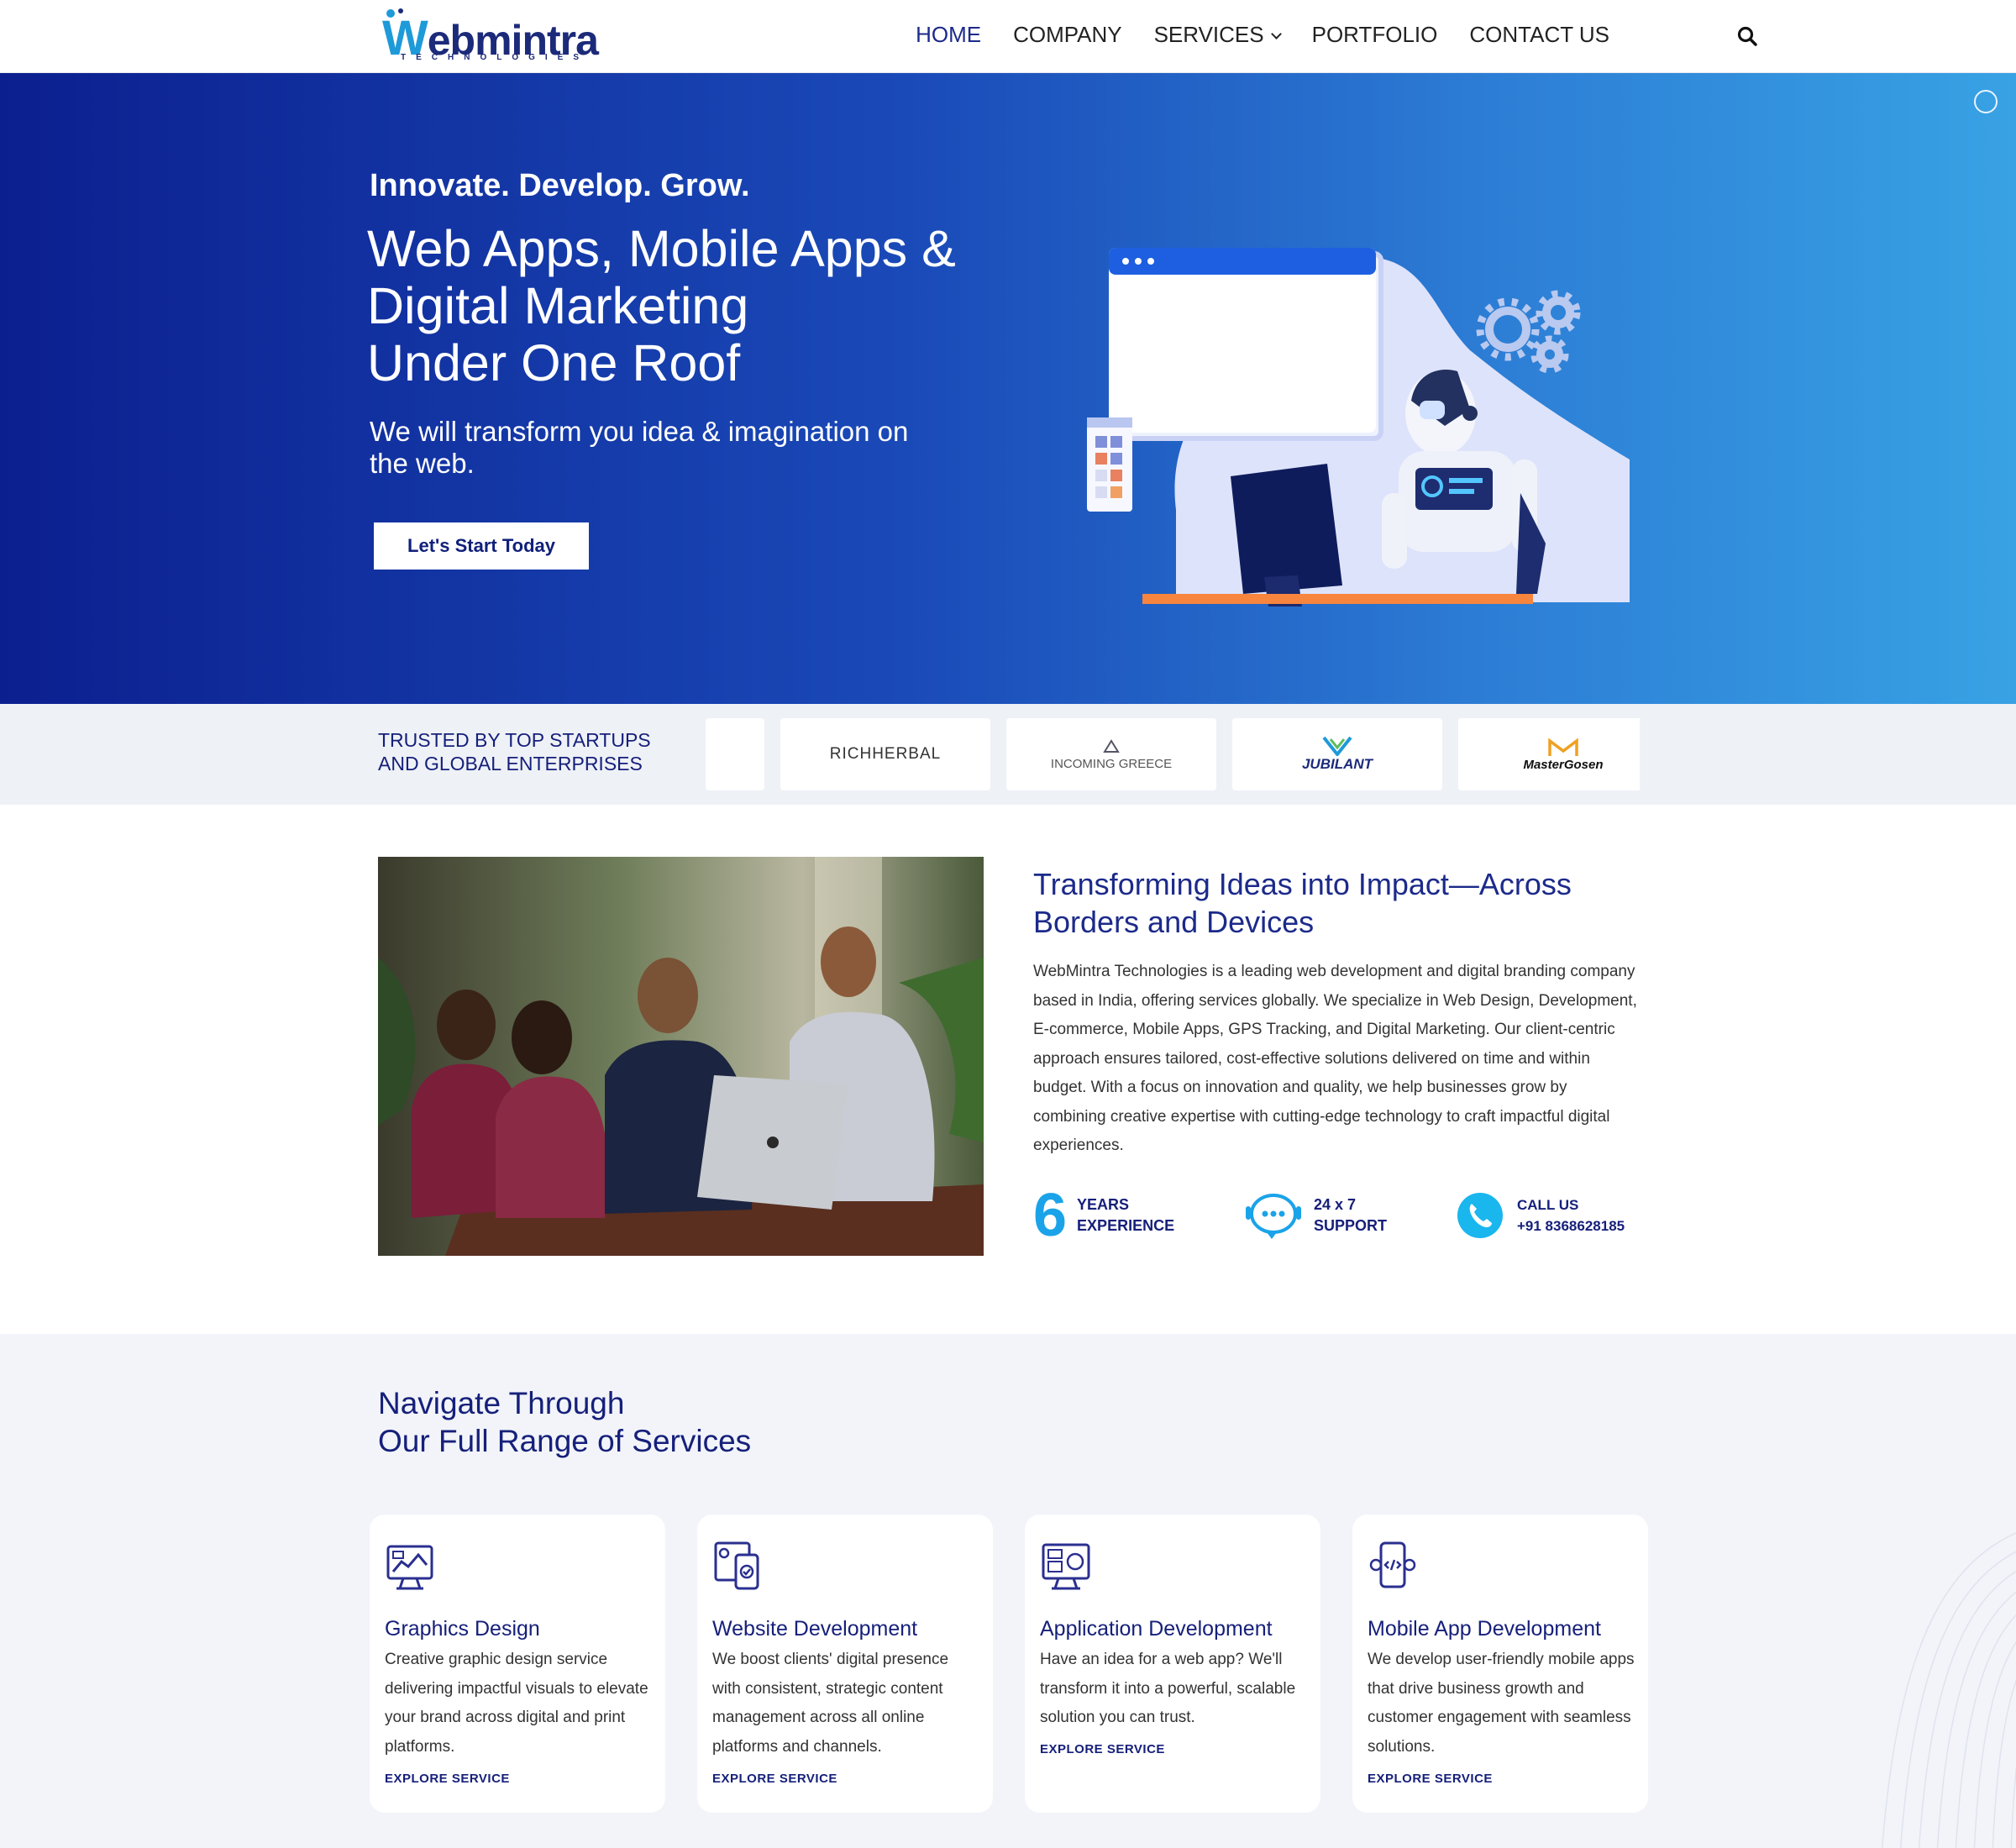 The height and width of the screenshot is (1848, 2016). Describe the element at coordinates (490, 36) in the screenshot. I see `webmintra-logo: Webmintra TECHNOLOGIES` at that location.